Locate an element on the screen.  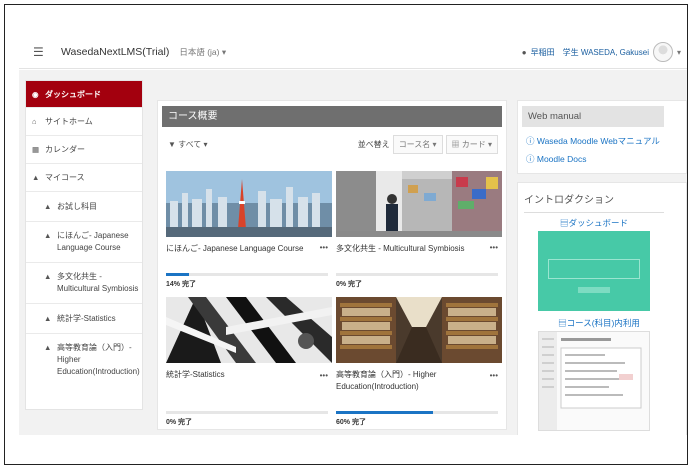
course-filter-dropdown: ▼ すべて ▾ is located at coordinates (188, 144).